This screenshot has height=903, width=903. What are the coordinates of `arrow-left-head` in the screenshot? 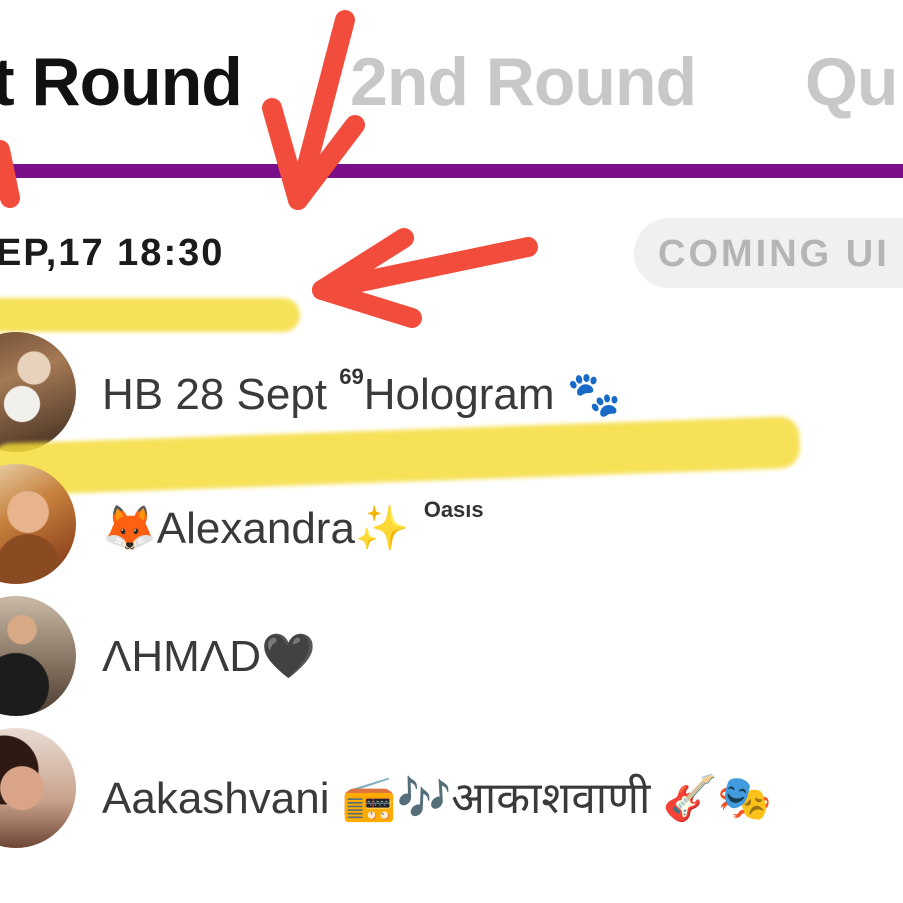 It's located at (367, 278).